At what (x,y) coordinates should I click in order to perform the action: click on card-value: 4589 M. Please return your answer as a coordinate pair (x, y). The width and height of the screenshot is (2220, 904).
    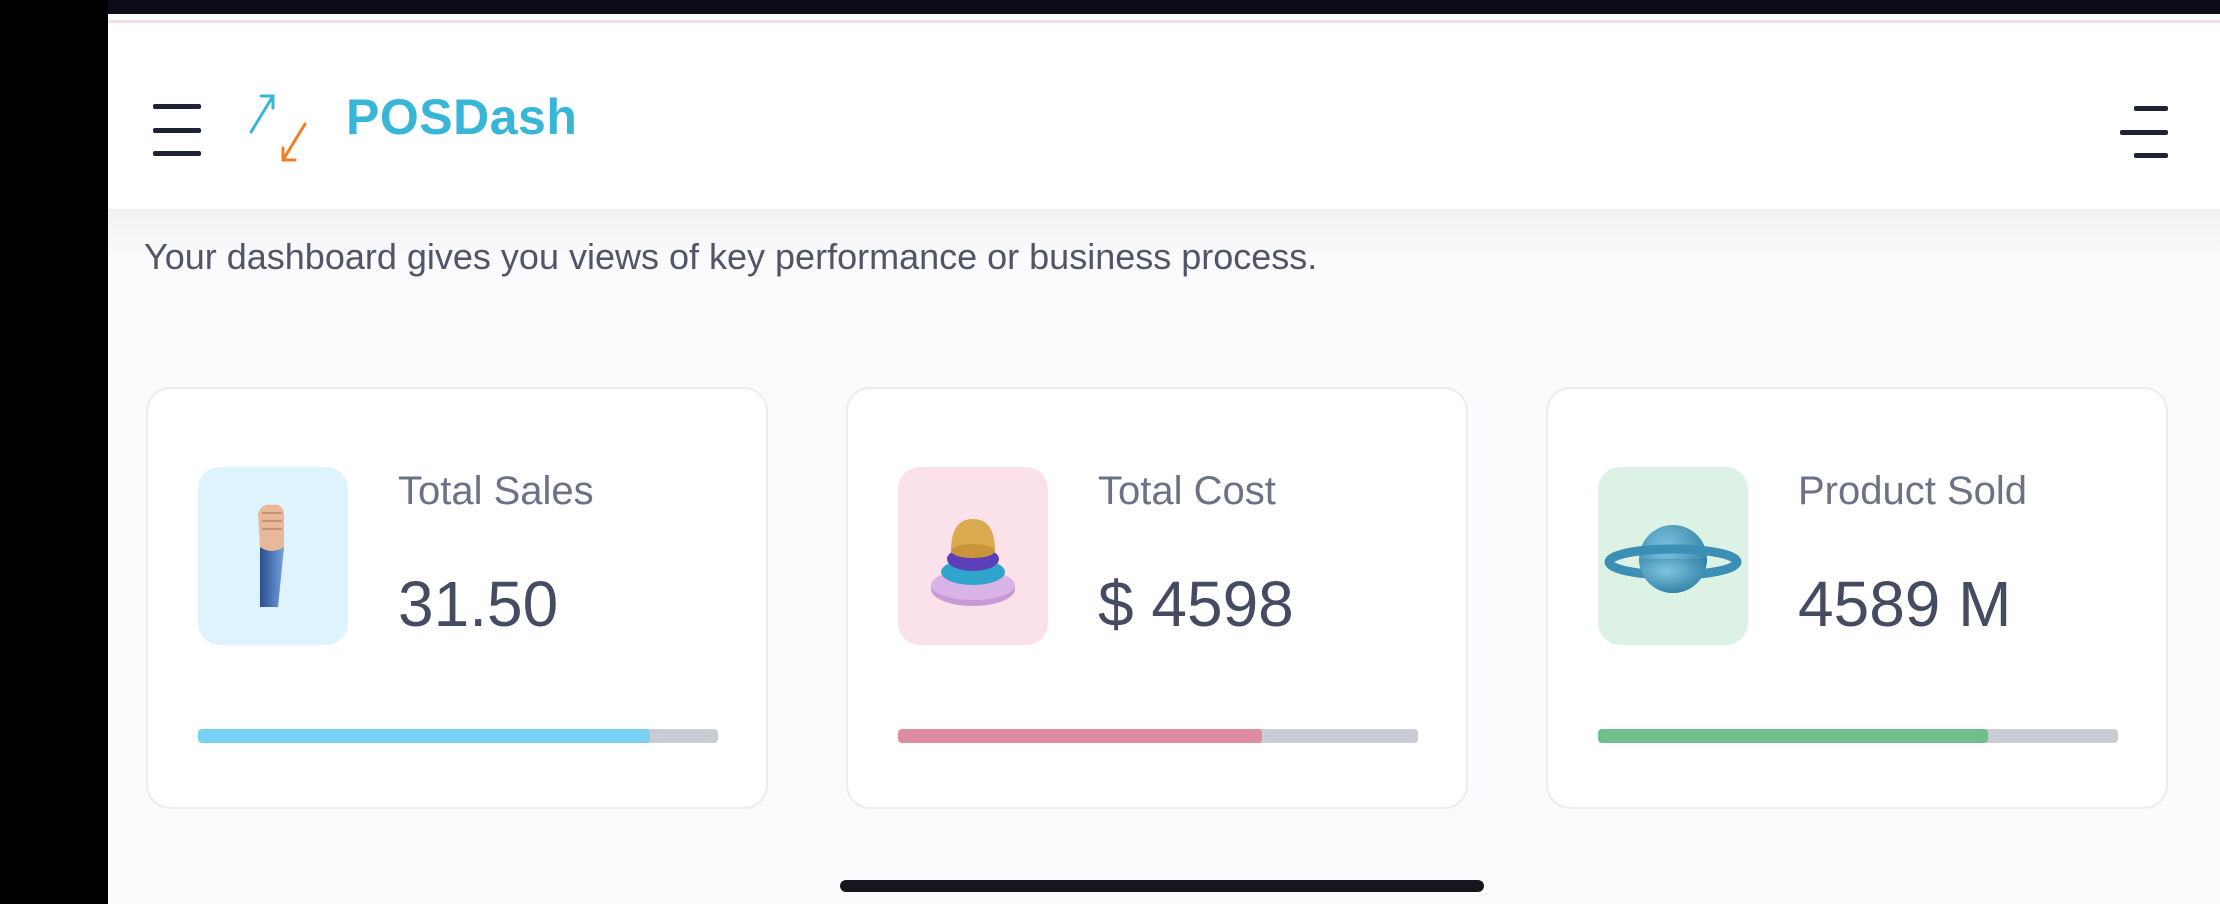
    Looking at the image, I should click on (1905, 604).